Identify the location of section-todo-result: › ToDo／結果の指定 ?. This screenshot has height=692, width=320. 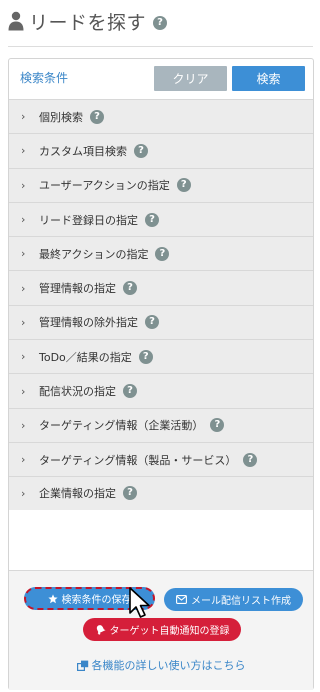
(161, 356).